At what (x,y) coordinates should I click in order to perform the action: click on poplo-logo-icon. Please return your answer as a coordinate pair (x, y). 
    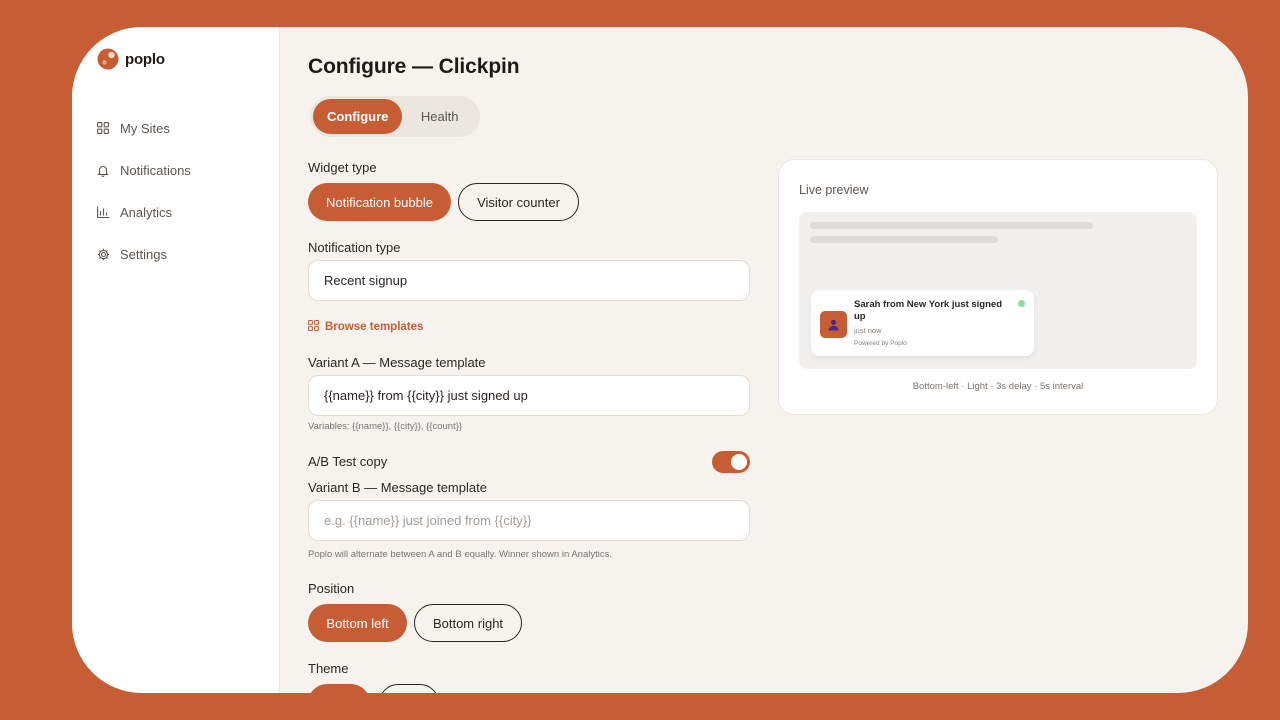
    Looking at the image, I should click on (108, 59).